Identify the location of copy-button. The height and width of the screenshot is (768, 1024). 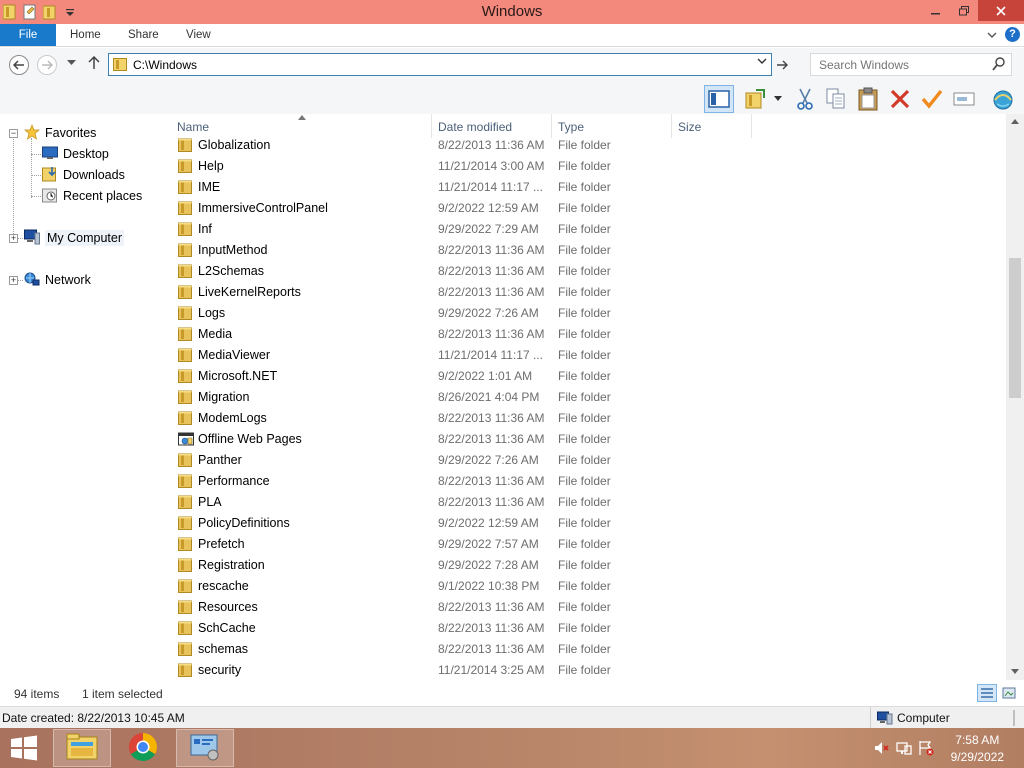
(836, 99).